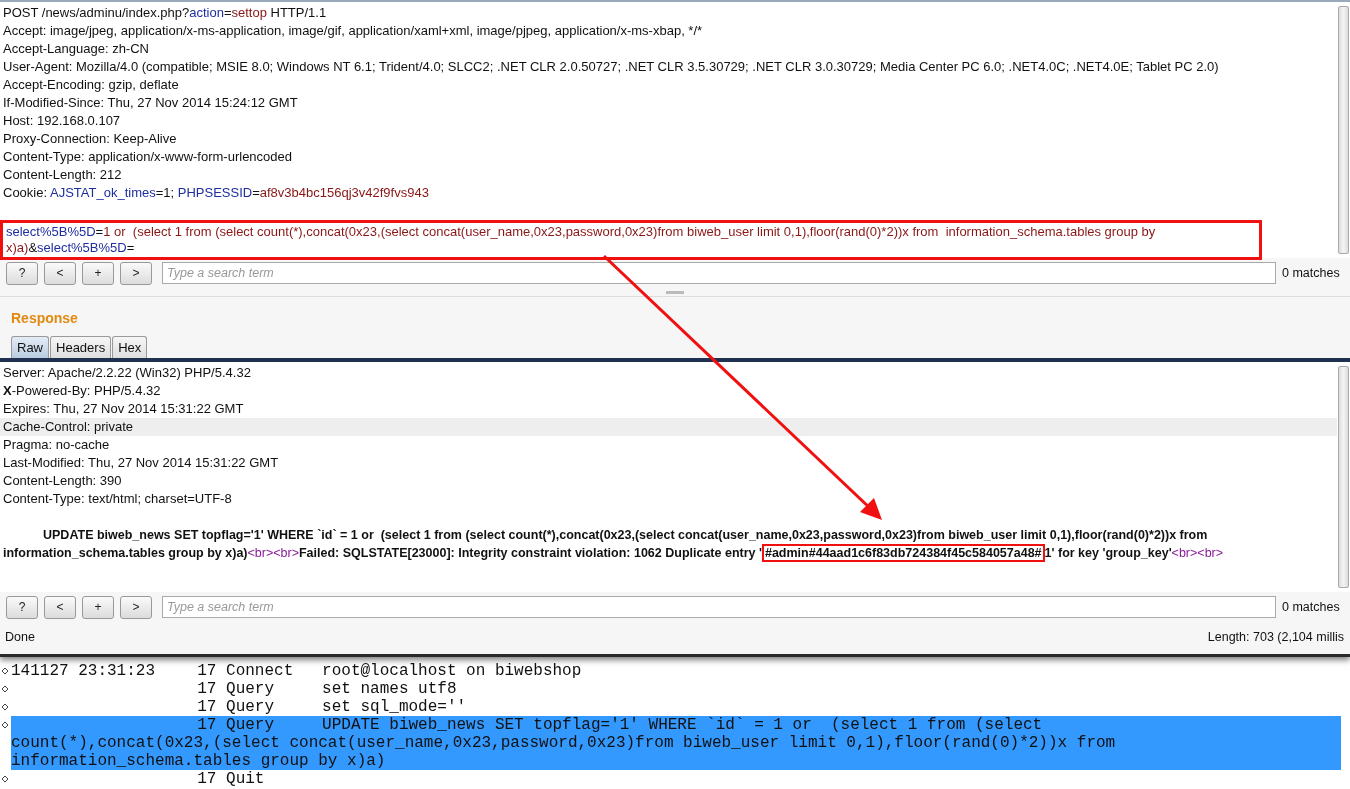  What do you see at coordinates (62, 121) in the screenshot?
I see `request-line: Host: 192.168.0.107` at bounding box center [62, 121].